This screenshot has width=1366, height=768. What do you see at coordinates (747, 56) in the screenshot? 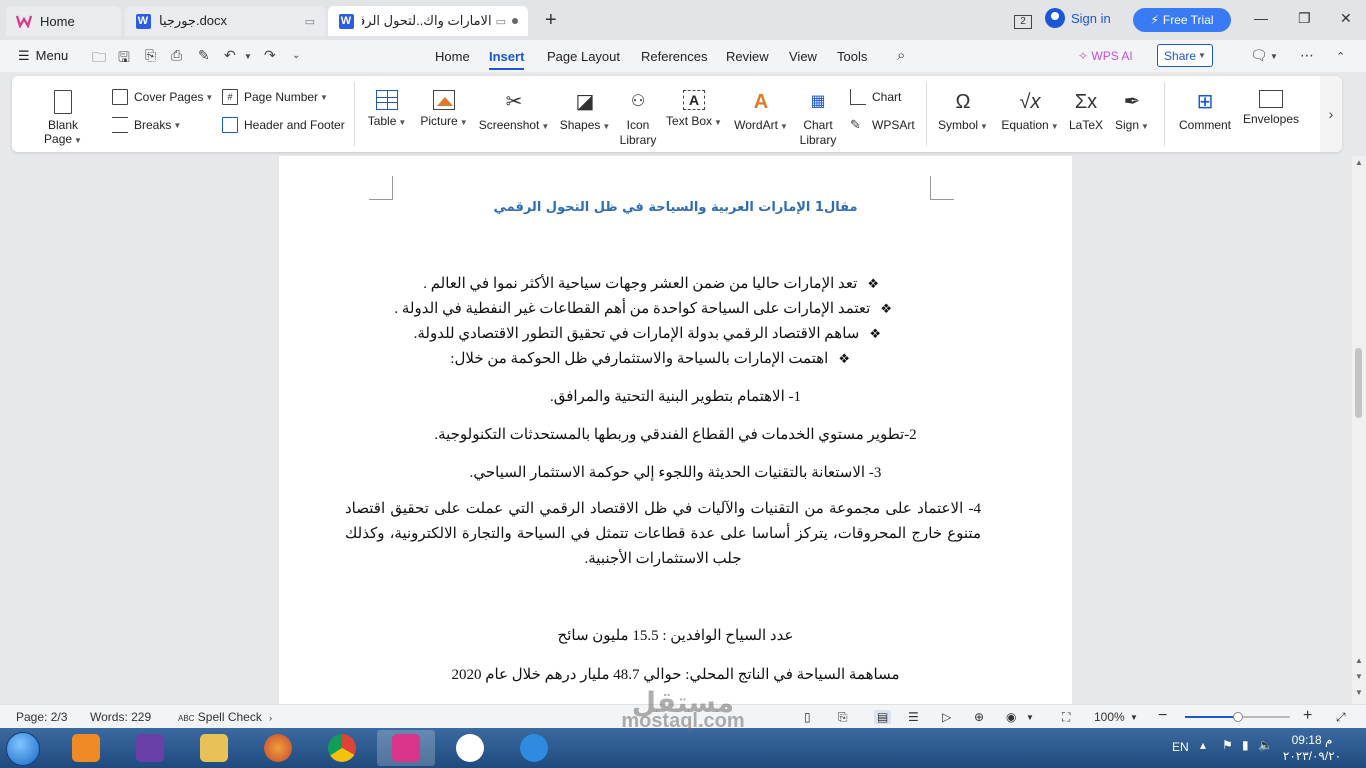
I see `tab-review: Review` at bounding box center [747, 56].